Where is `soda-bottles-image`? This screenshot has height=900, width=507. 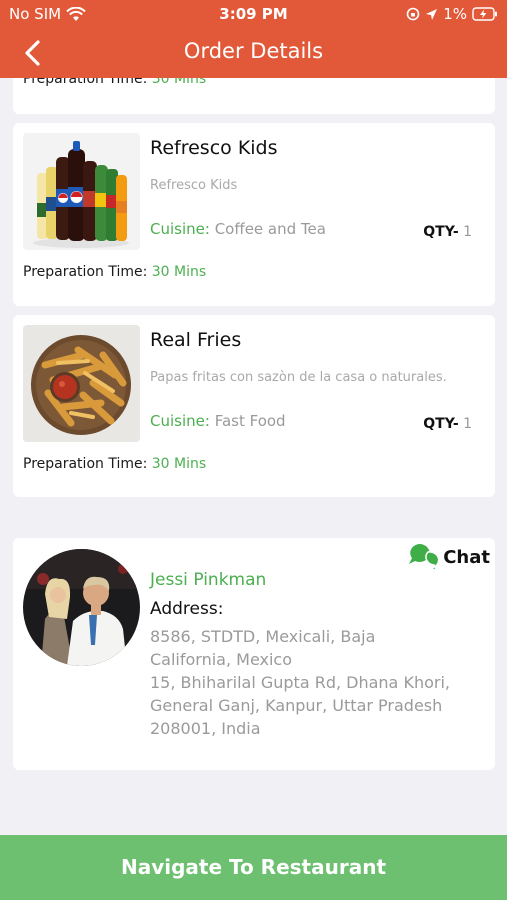 soda-bottles-image is located at coordinates (81, 191).